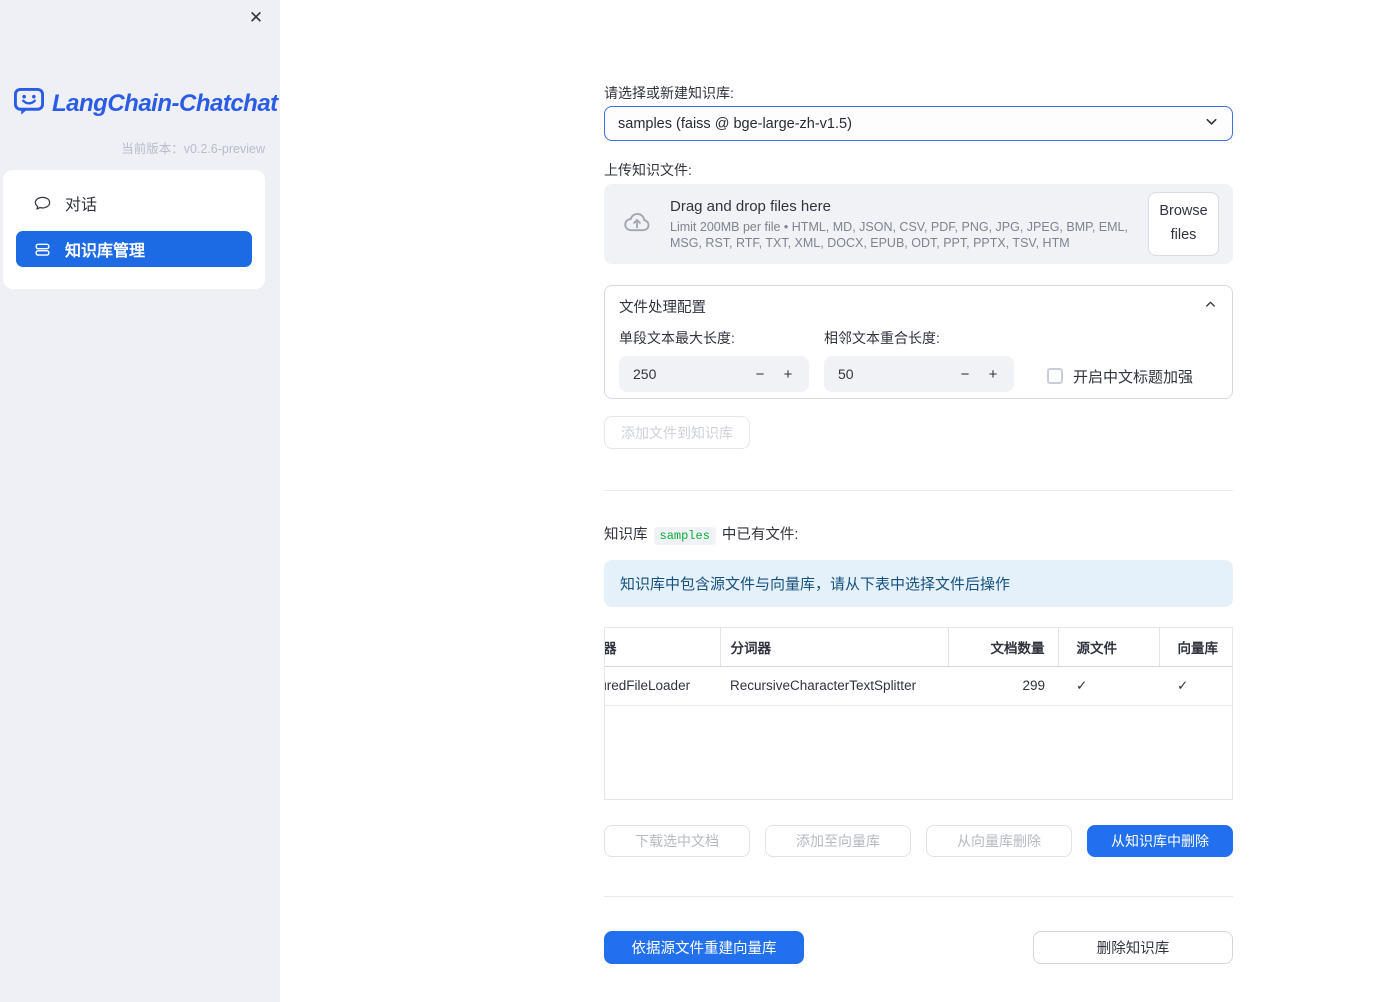 This screenshot has height=1002, width=1380. I want to click on kb-files-prefix: 知识库, so click(626, 535).